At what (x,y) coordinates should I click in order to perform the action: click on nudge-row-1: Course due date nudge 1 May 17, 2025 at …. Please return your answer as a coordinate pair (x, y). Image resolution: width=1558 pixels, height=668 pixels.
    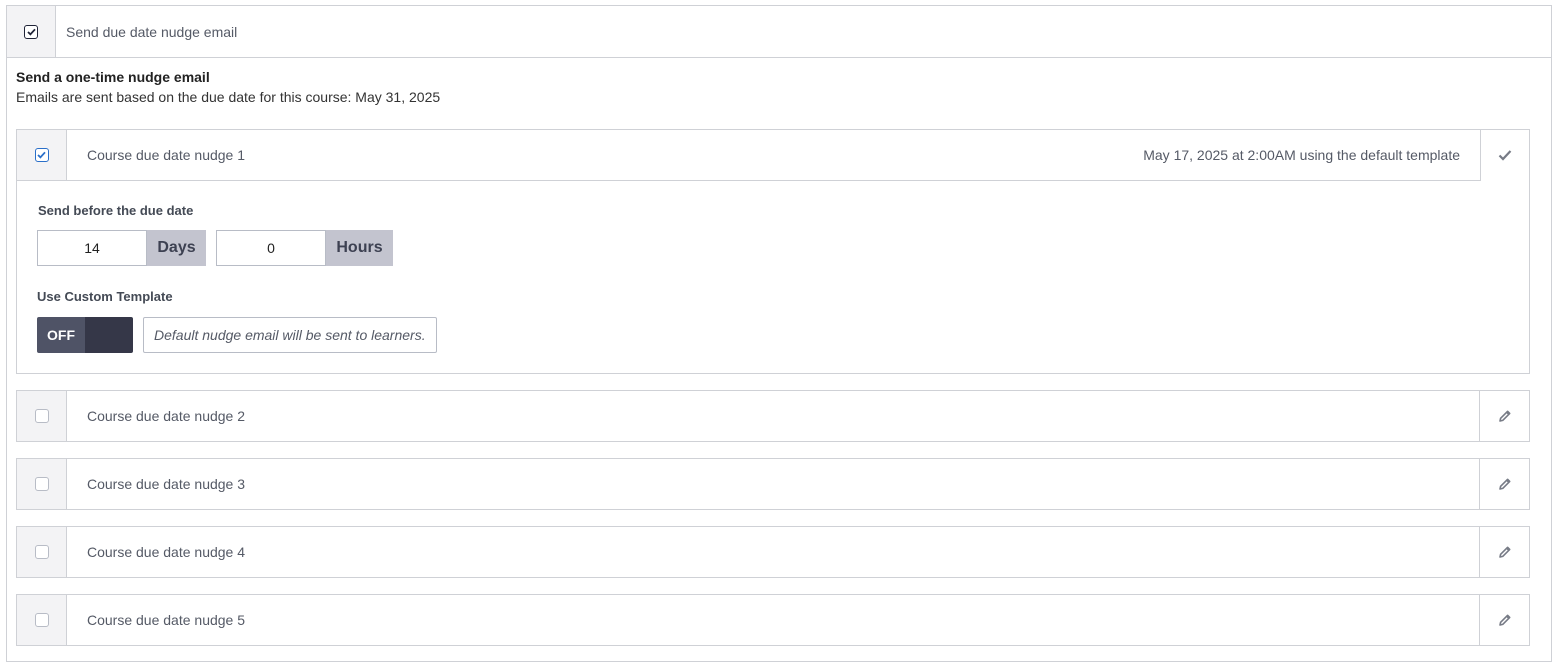
    Looking at the image, I should click on (748, 155).